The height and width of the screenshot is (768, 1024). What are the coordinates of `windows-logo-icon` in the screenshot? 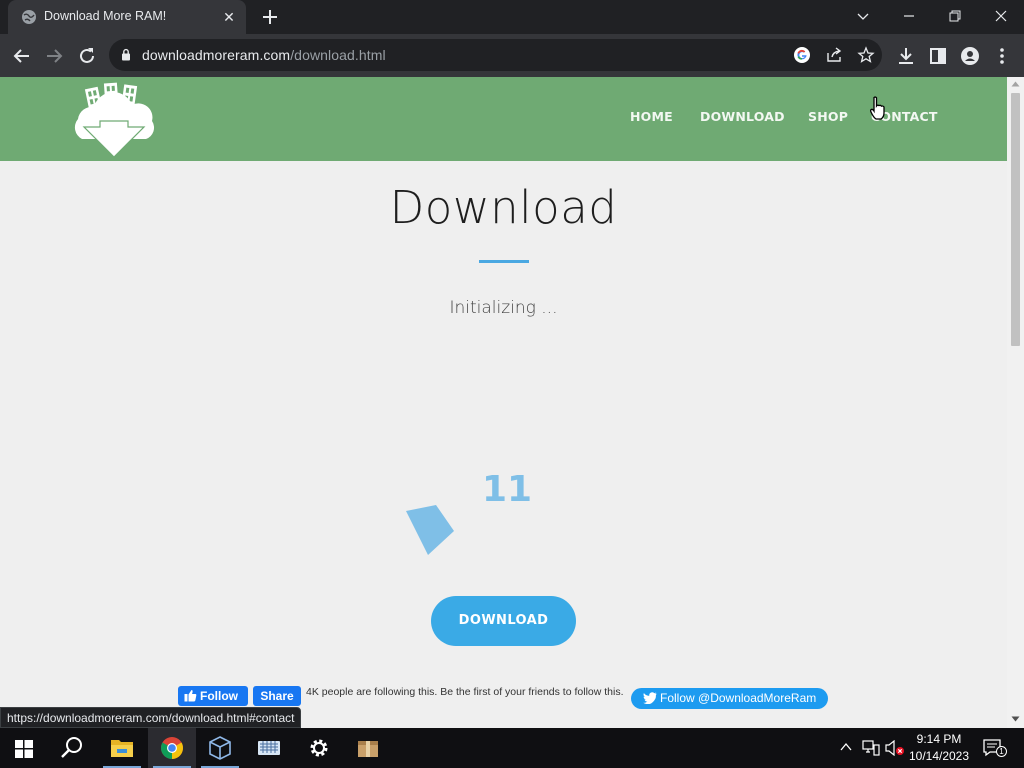 It's located at (24, 749).